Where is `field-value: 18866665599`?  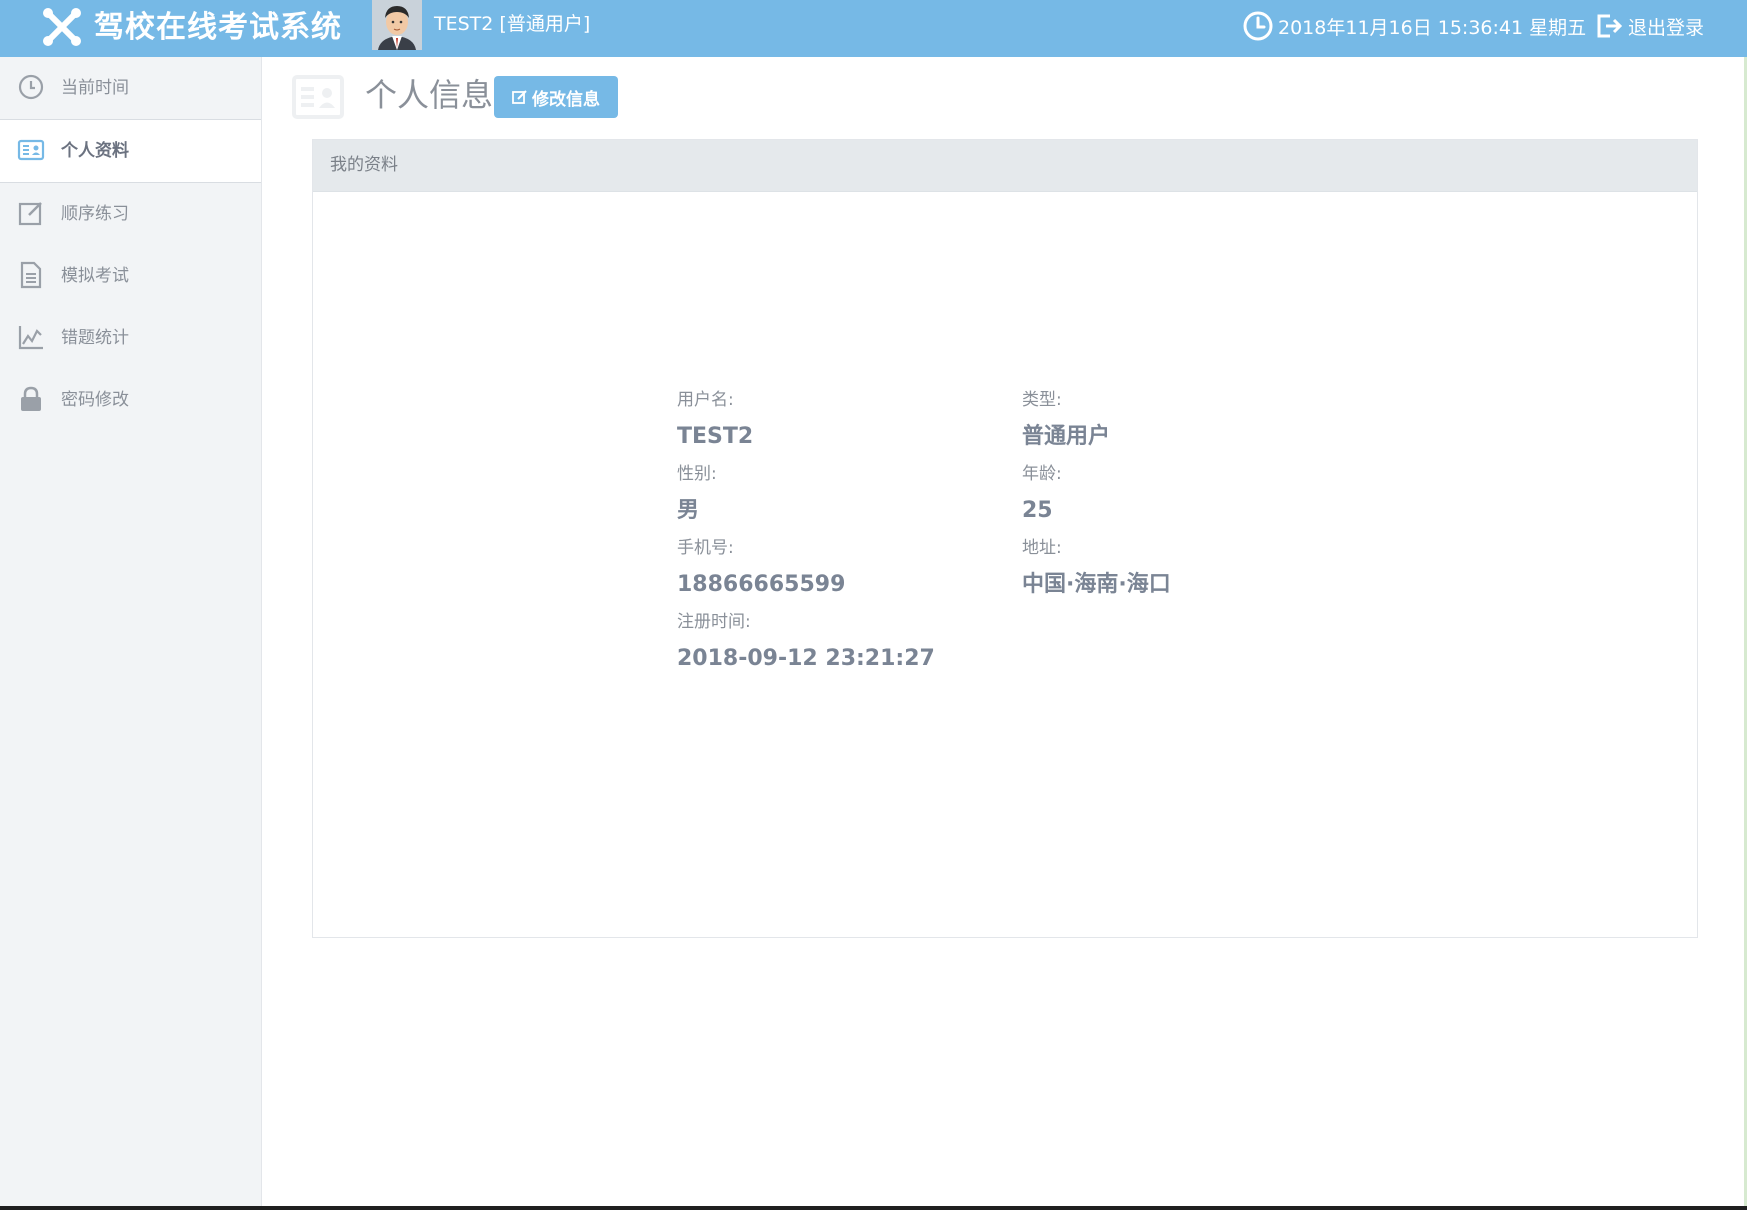 field-value: 18866665599 is located at coordinates (761, 584).